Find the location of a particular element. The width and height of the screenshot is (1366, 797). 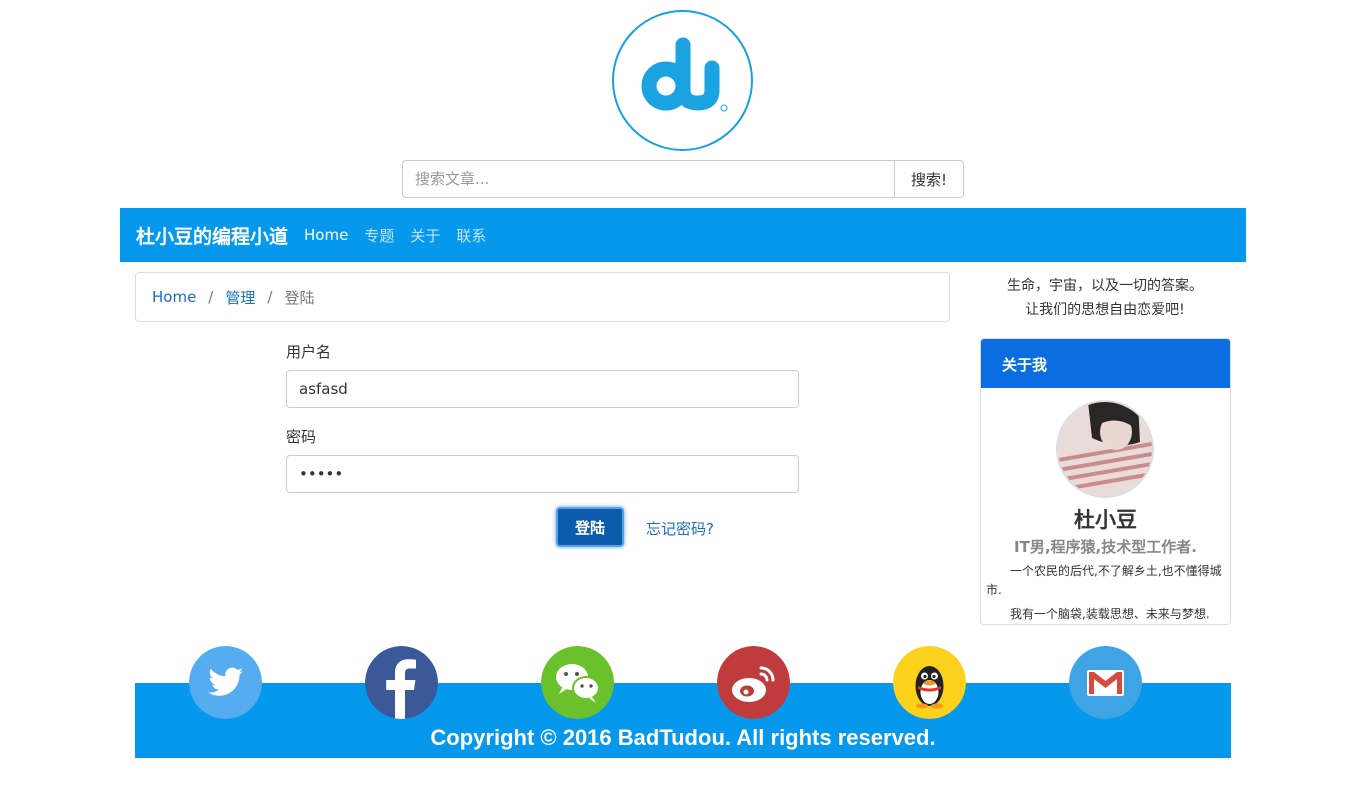

username-label: 用户名 is located at coordinates (309, 352).